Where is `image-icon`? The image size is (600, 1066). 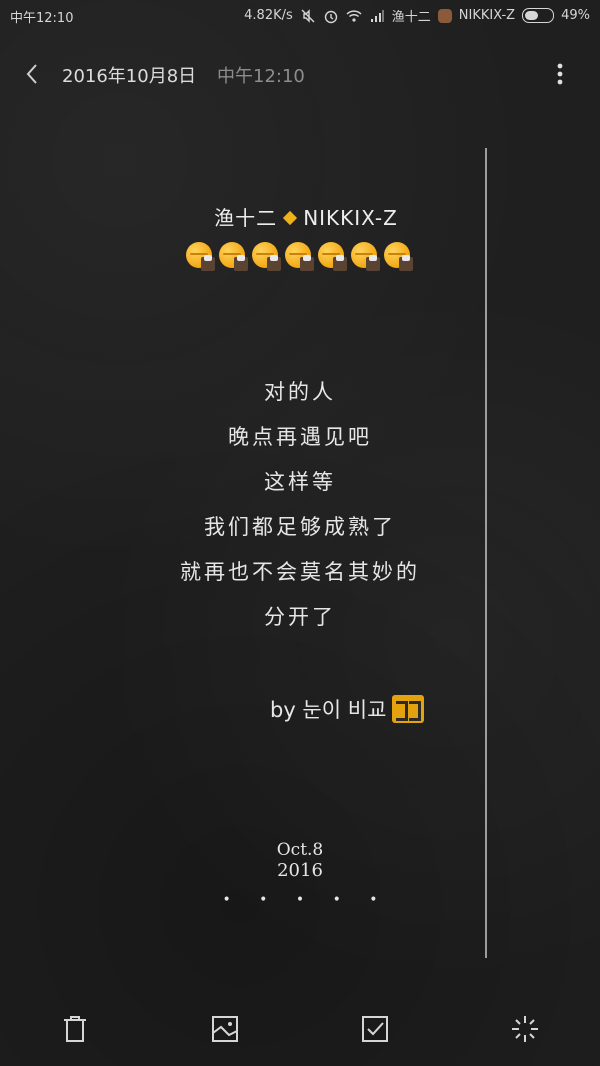 image-icon is located at coordinates (225, 1029).